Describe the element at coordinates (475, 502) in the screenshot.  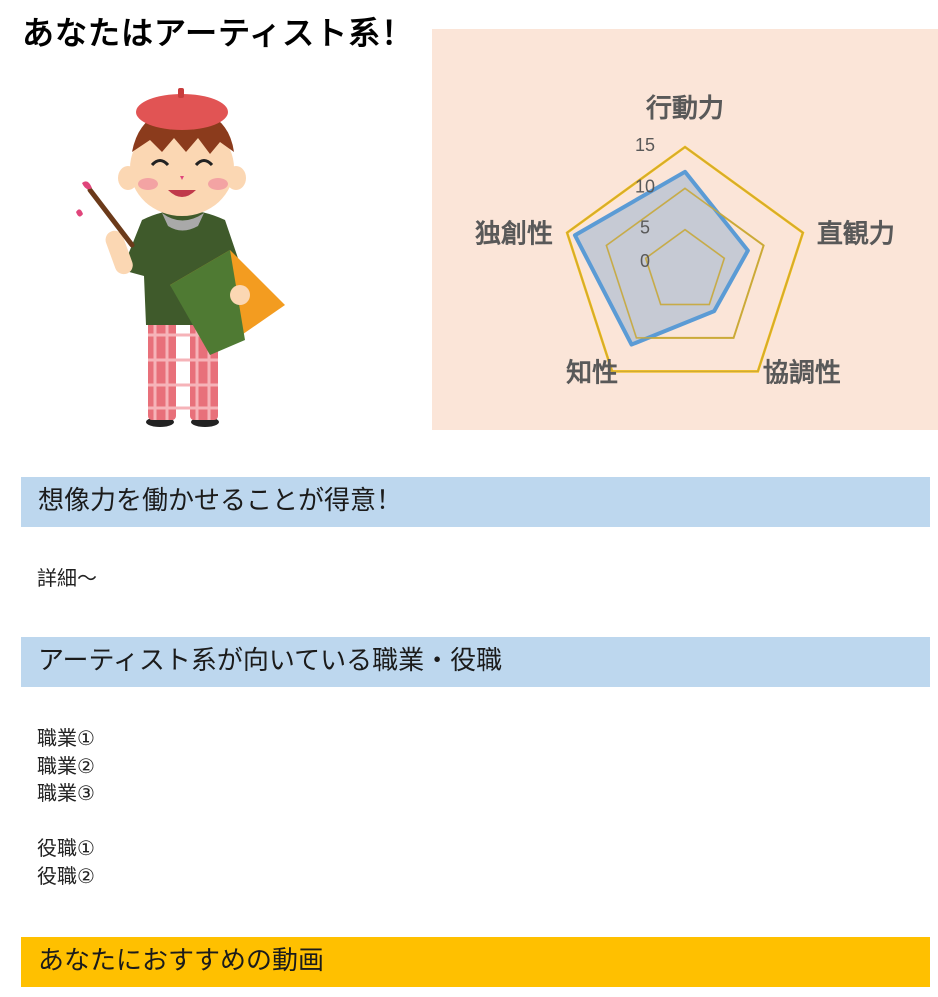
I see `strength-header: 想像力を働かせることが得意！` at that location.